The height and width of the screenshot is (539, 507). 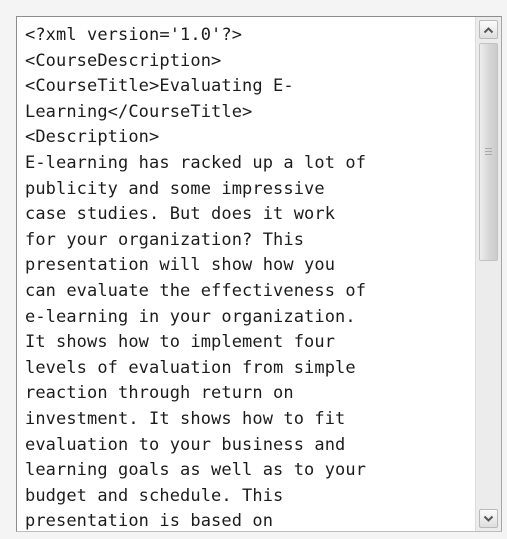 I want to click on text-line: <Description>, so click(x=92, y=137).